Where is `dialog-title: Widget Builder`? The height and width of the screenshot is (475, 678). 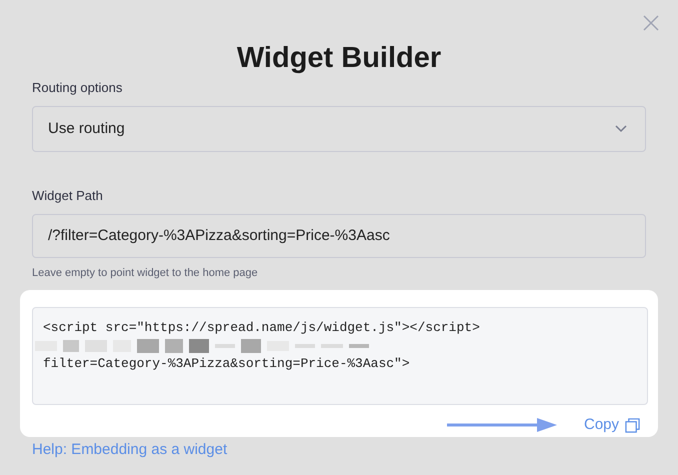
dialog-title: Widget Builder is located at coordinates (339, 58).